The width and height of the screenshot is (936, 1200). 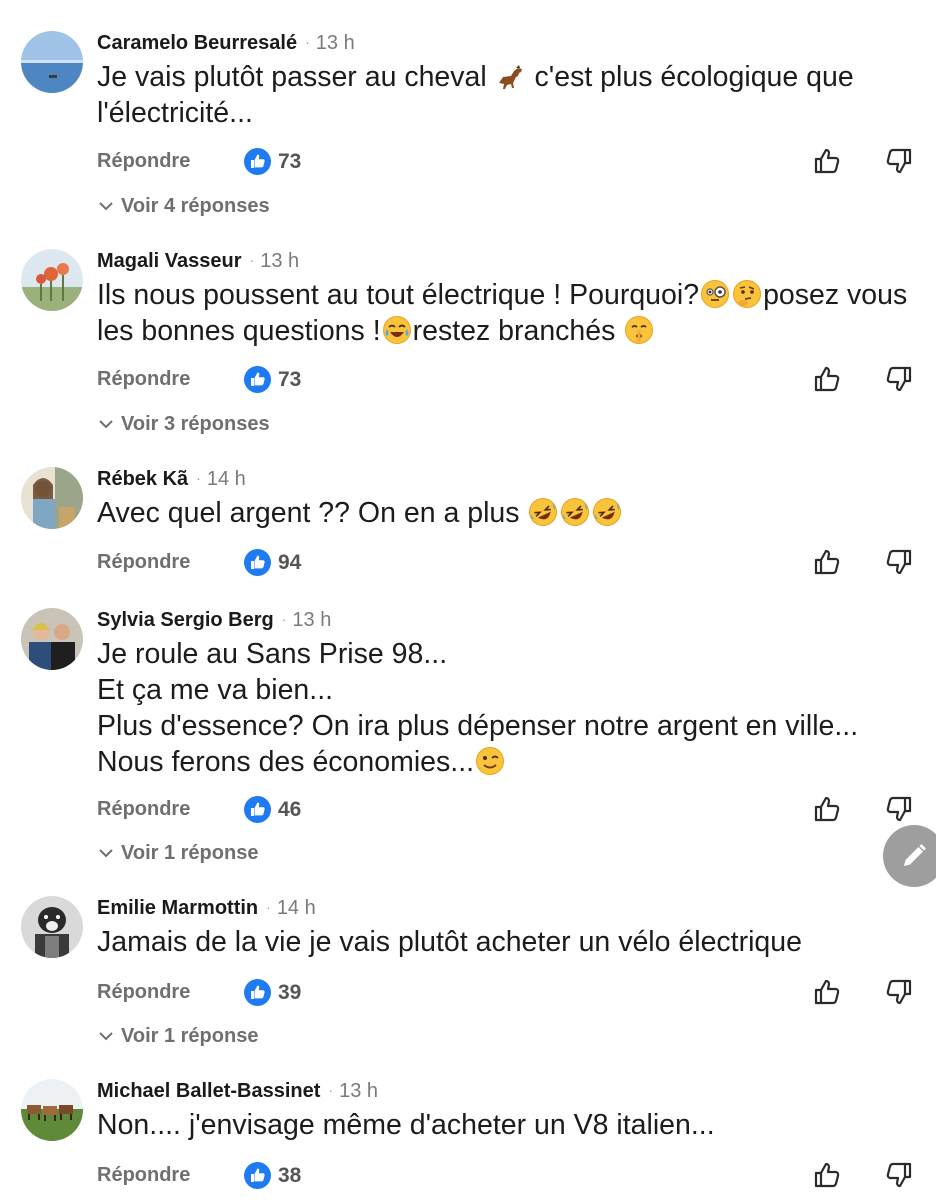 I want to click on tears-of-joy-emoji, so click(x=397, y=330).